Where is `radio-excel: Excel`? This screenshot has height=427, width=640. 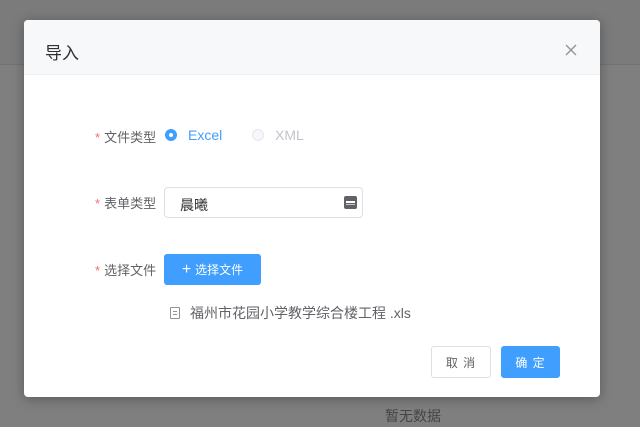
radio-excel: Excel is located at coordinates (193, 135).